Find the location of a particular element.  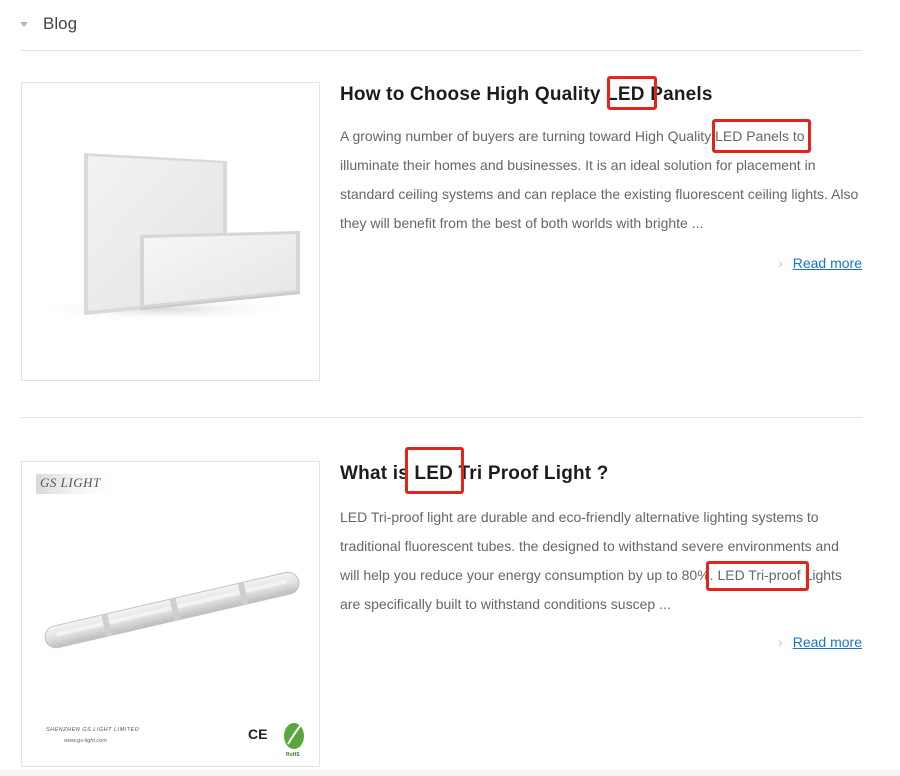

ce-mark: CE is located at coordinates (258, 734).